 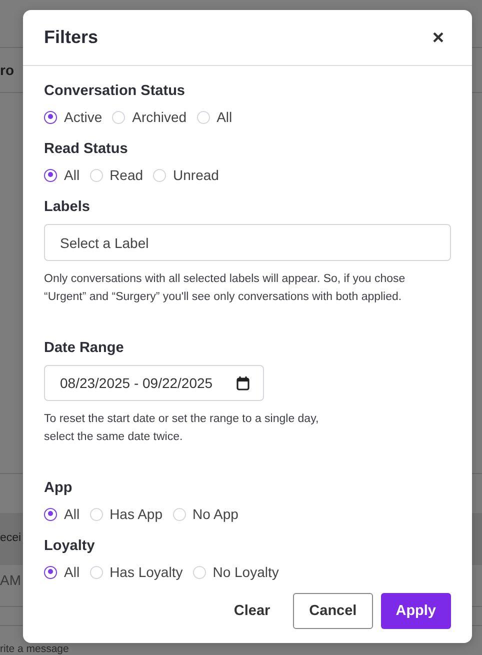 What do you see at coordinates (252, 611) in the screenshot?
I see `clear-button: Clear` at bounding box center [252, 611].